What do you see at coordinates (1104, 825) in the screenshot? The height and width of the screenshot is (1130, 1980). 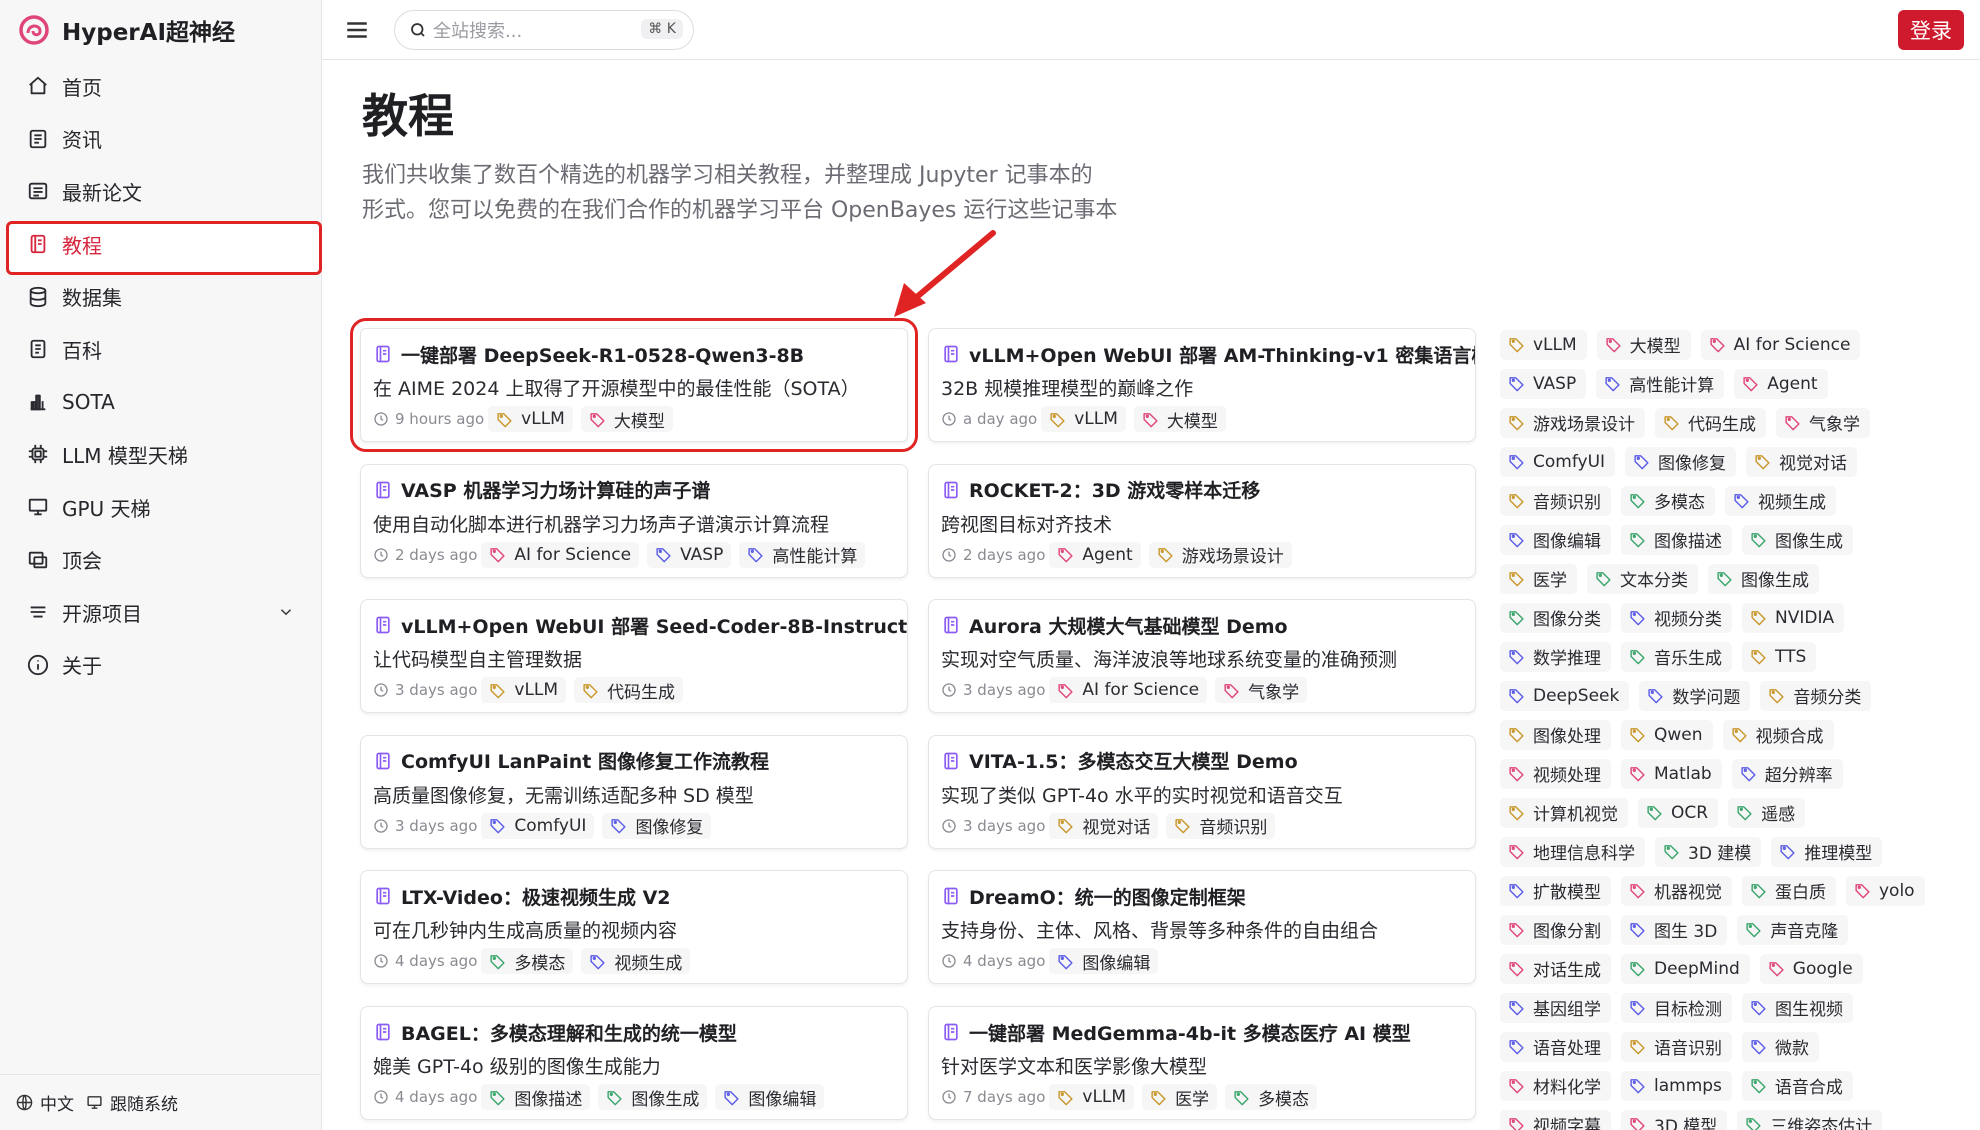 I see `card-tag: 视觉对话` at bounding box center [1104, 825].